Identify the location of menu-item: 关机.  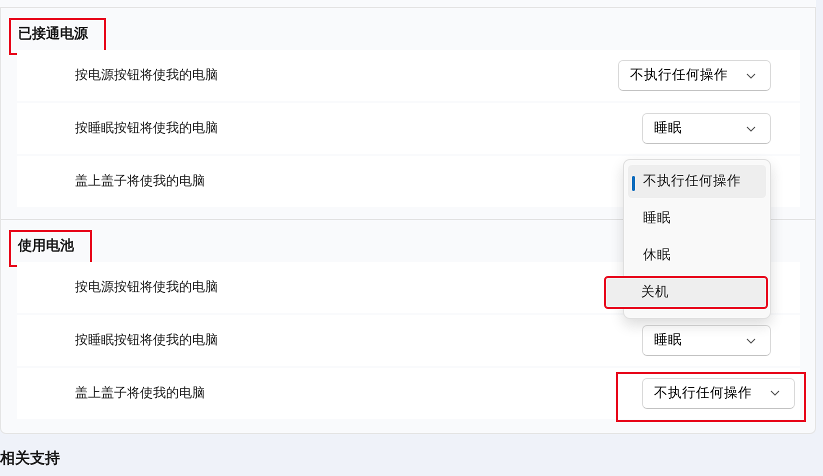
(686, 292).